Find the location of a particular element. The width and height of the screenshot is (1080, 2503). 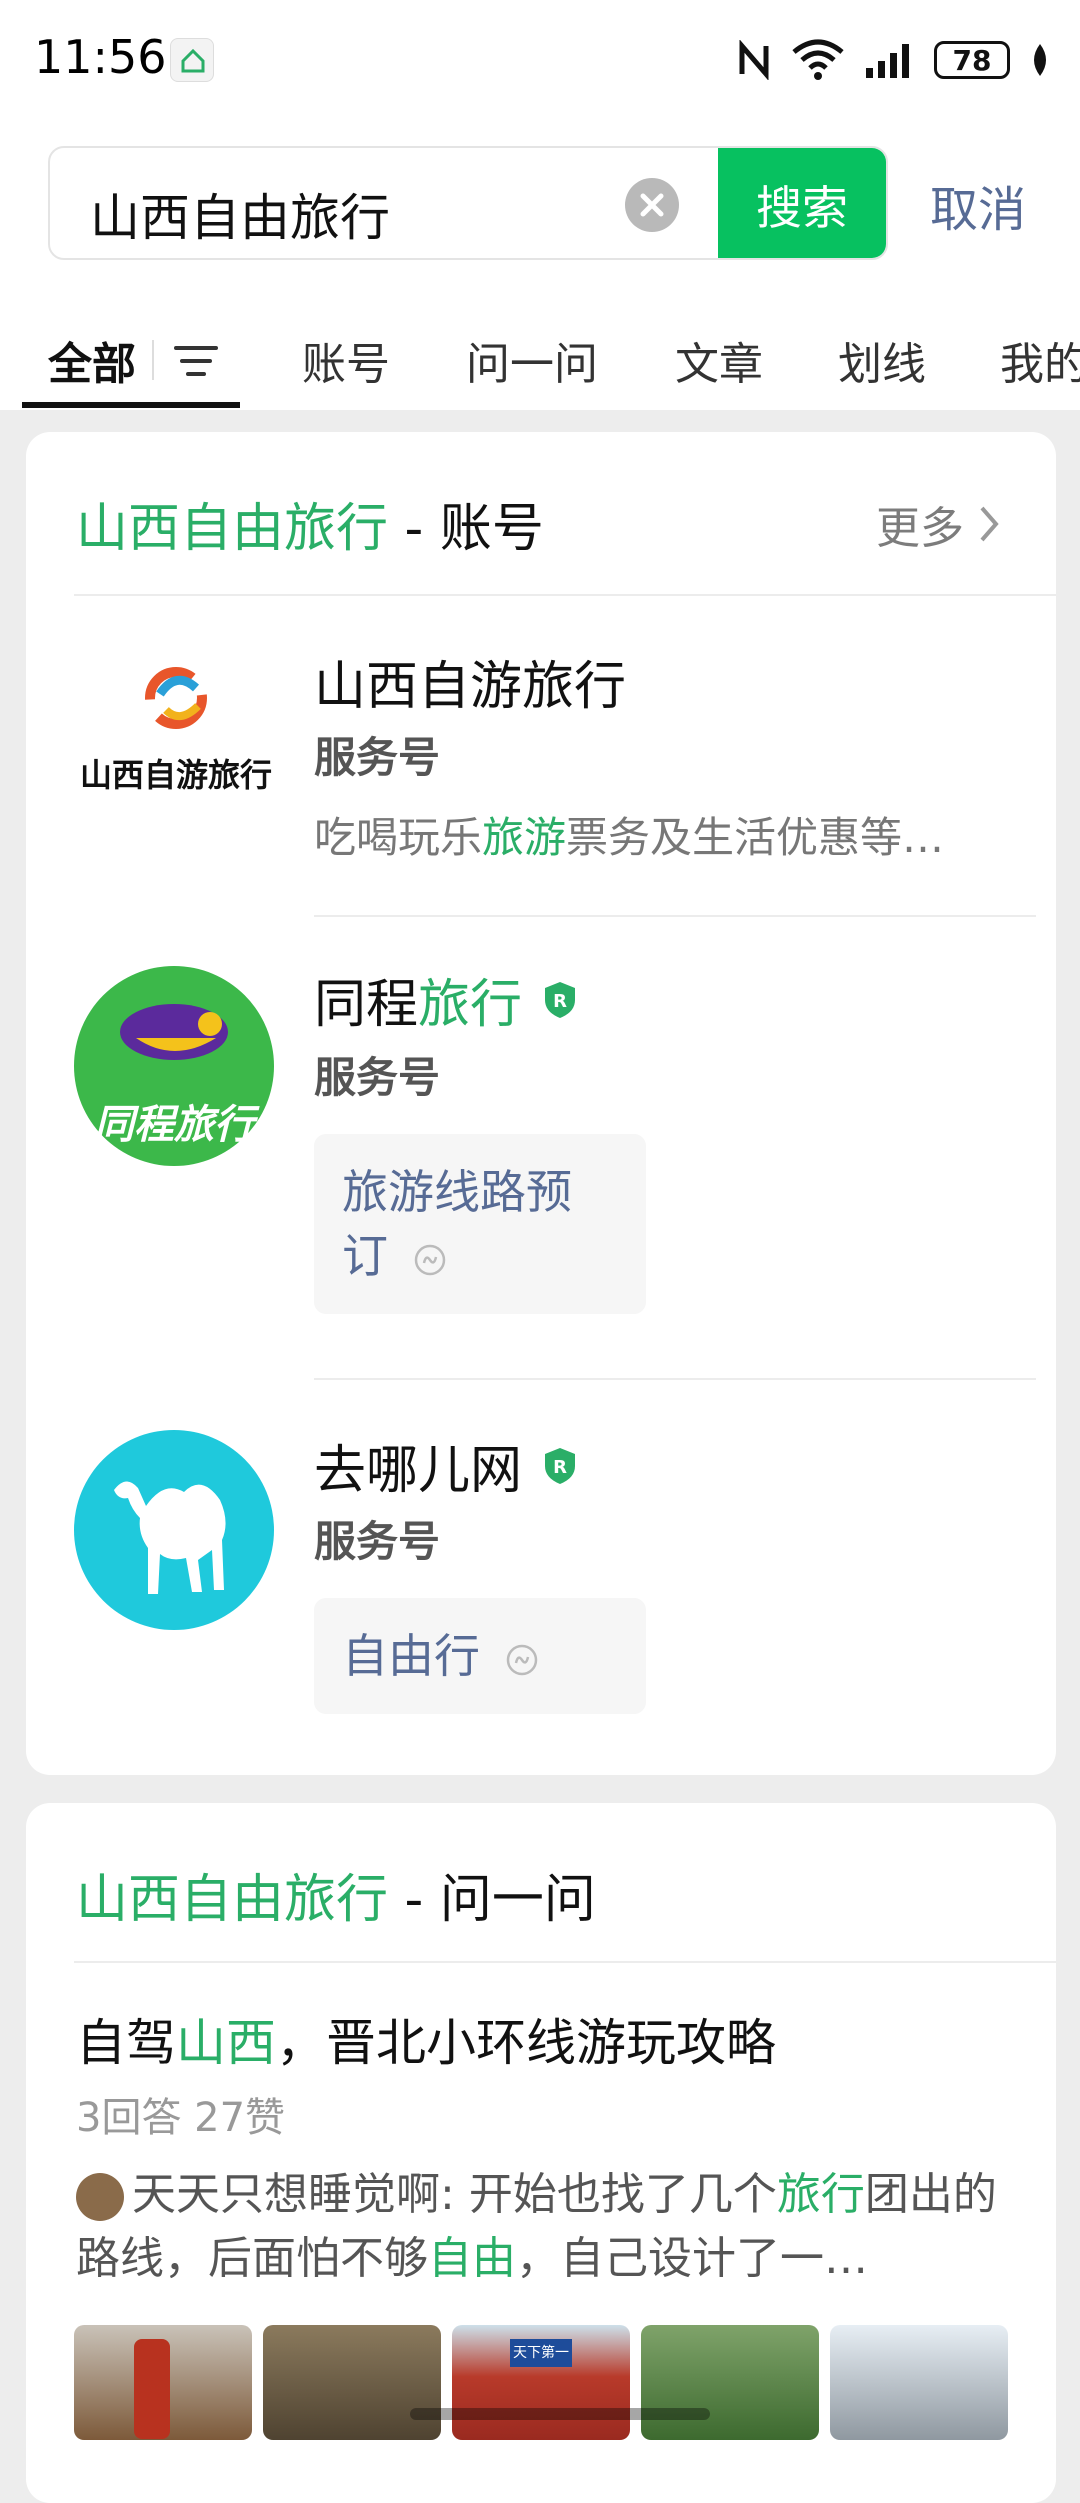

active-tab-indicator is located at coordinates (131, 405).